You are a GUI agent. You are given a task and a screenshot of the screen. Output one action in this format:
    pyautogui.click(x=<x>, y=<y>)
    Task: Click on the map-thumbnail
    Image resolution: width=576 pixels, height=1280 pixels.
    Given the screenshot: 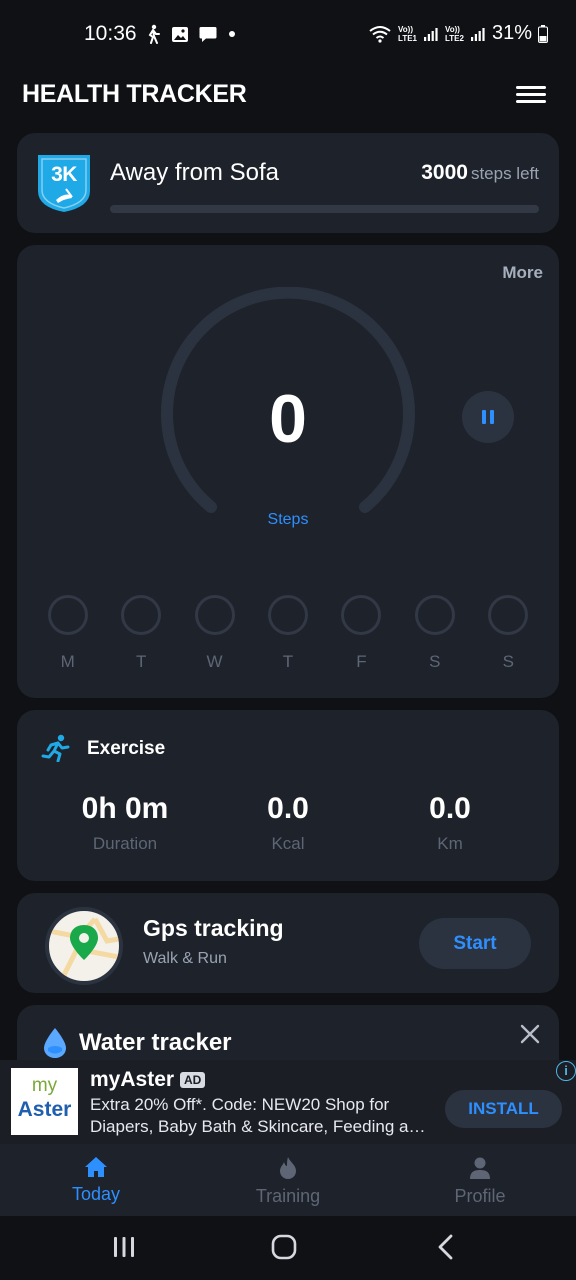 What is the action you would take?
    pyautogui.click(x=84, y=946)
    